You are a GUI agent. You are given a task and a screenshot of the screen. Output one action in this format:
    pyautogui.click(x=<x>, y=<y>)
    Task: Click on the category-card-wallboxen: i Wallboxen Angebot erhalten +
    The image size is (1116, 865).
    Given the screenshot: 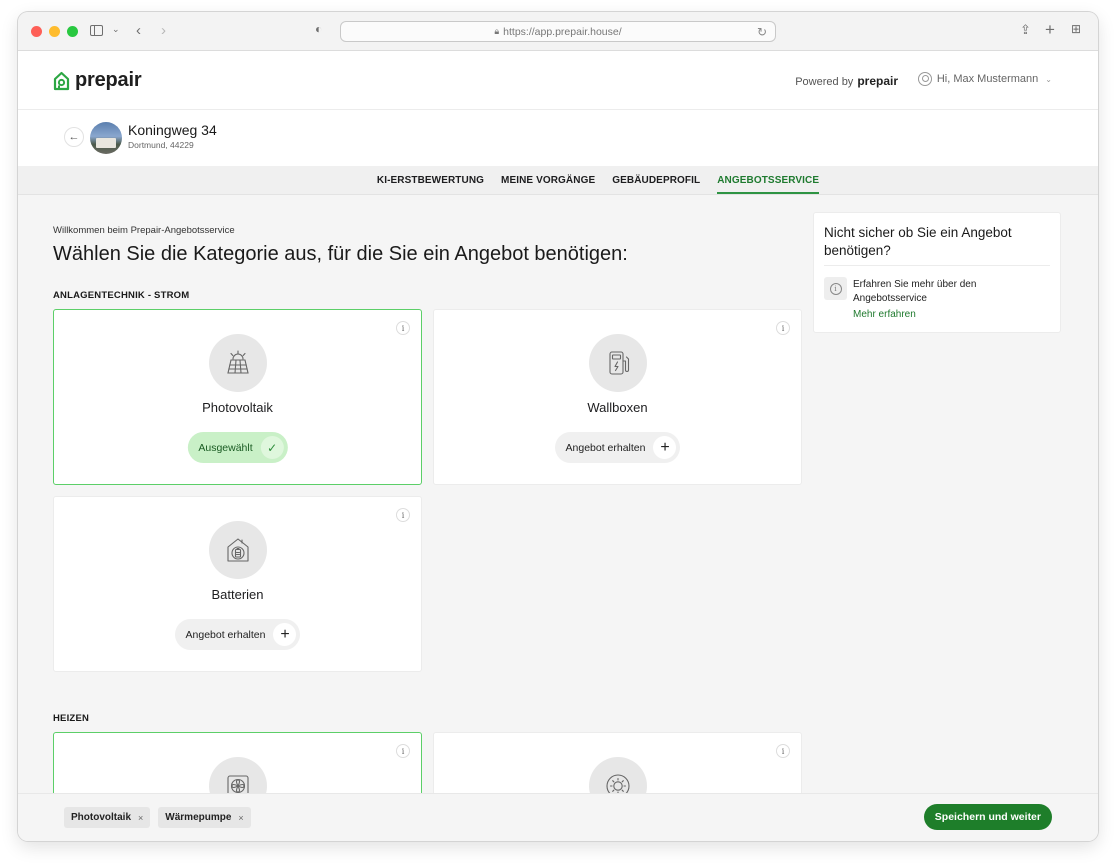 What is the action you would take?
    pyautogui.click(x=617, y=397)
    